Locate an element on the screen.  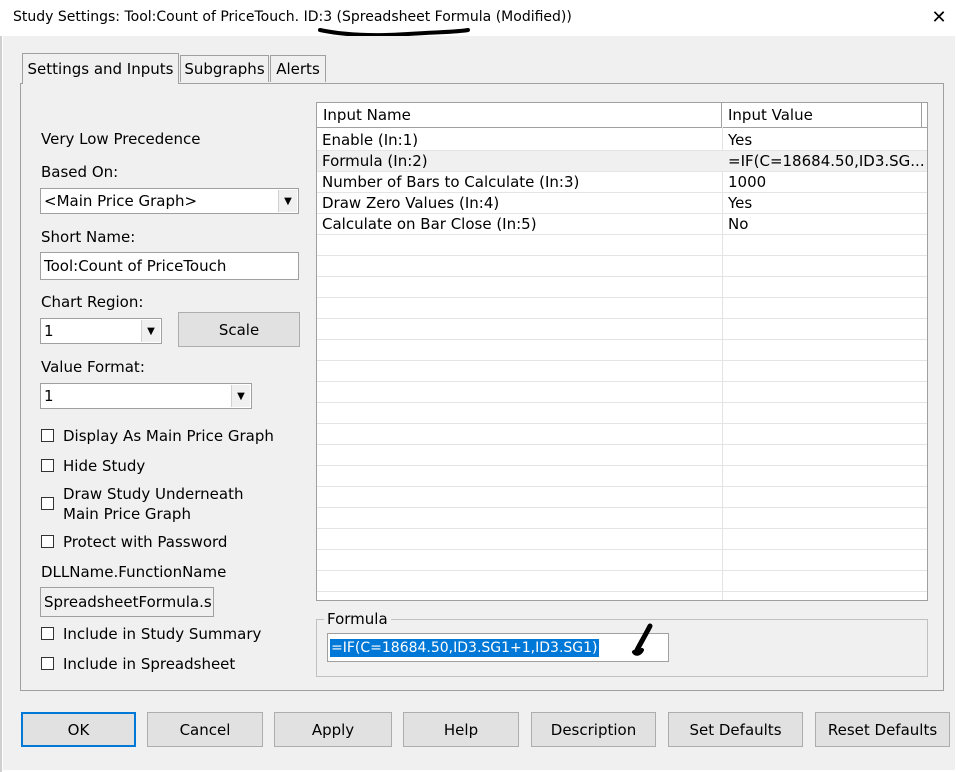
set-defaults-button-label: Set Defaults is located at coordinates (735, 729).